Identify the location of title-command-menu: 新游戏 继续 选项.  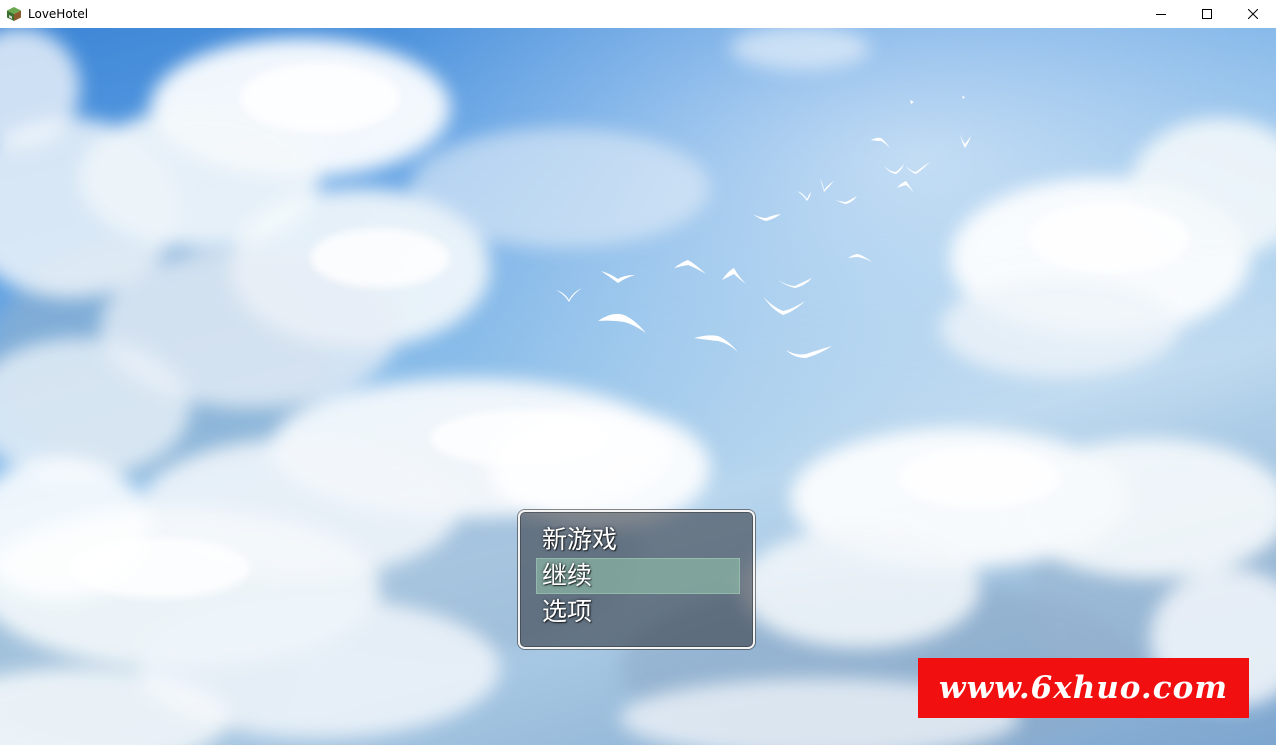
(636, 579).